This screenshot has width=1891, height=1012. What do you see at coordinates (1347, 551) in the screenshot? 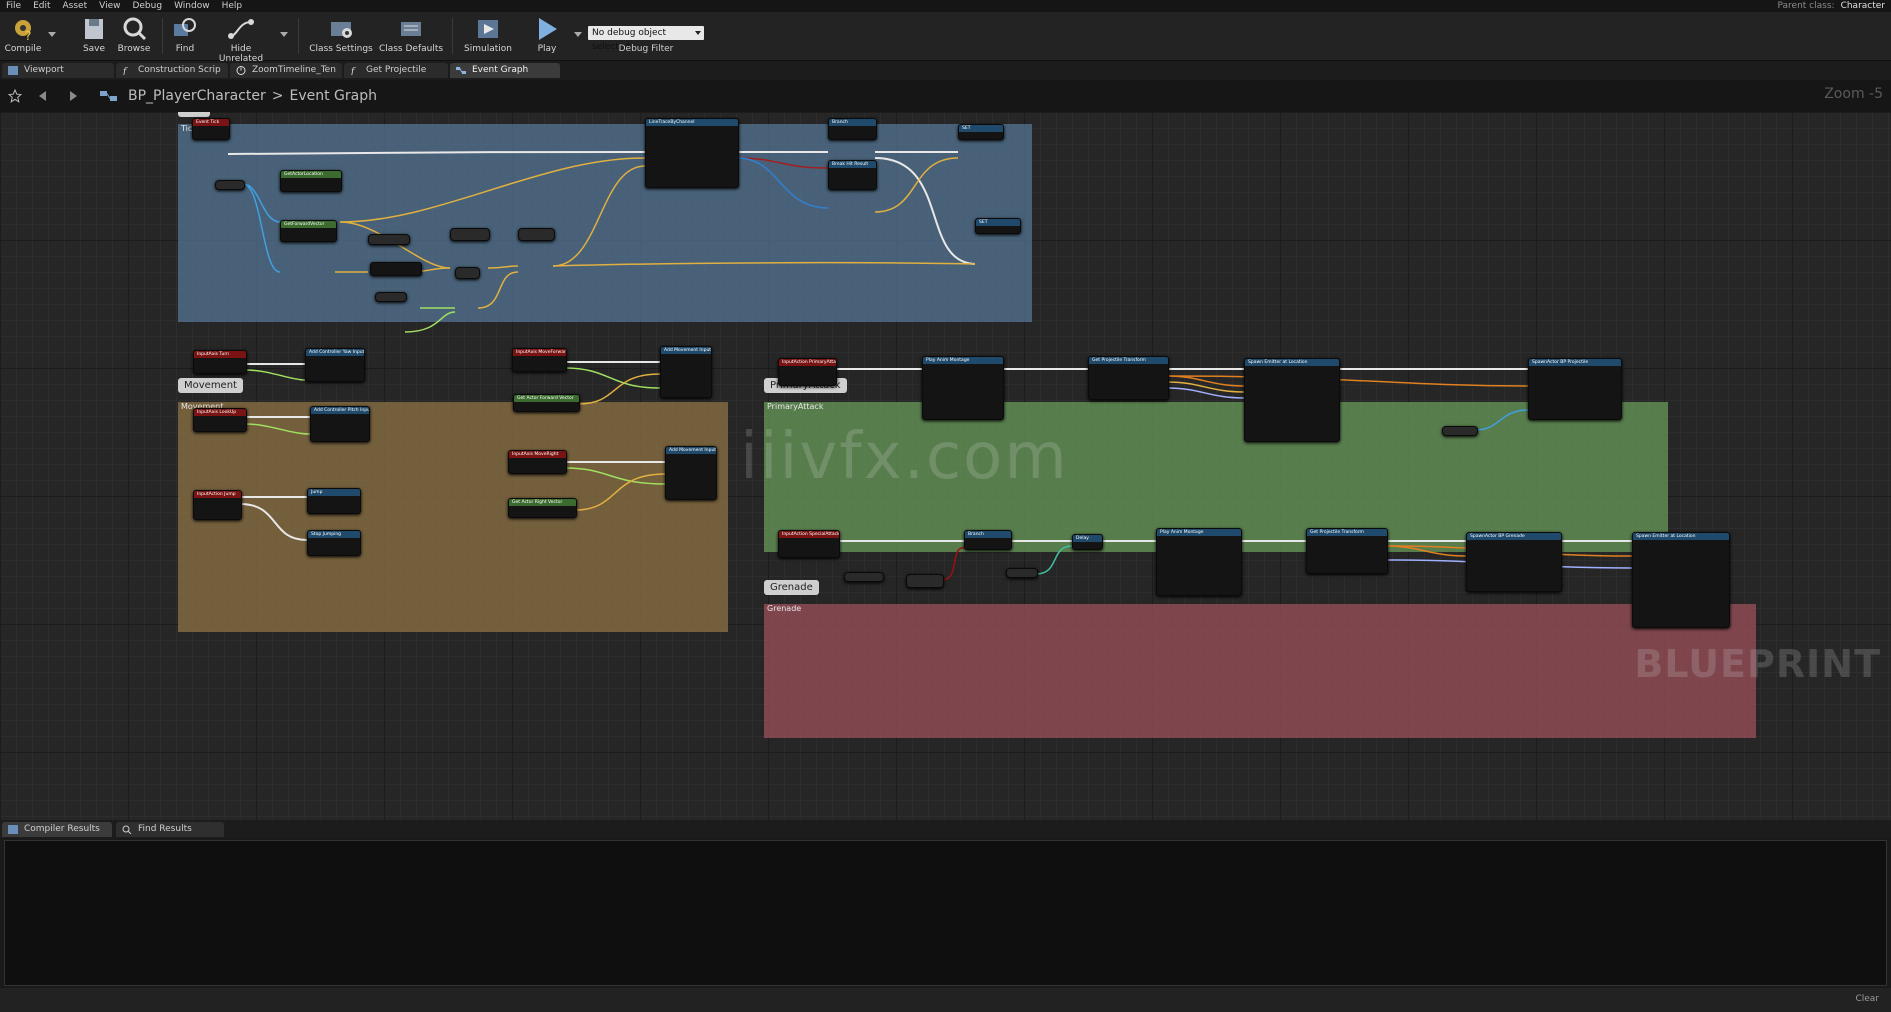
I see `node-get-projectile-transform-2: Get Projectile Transform` at bounding box center [1347, 551].